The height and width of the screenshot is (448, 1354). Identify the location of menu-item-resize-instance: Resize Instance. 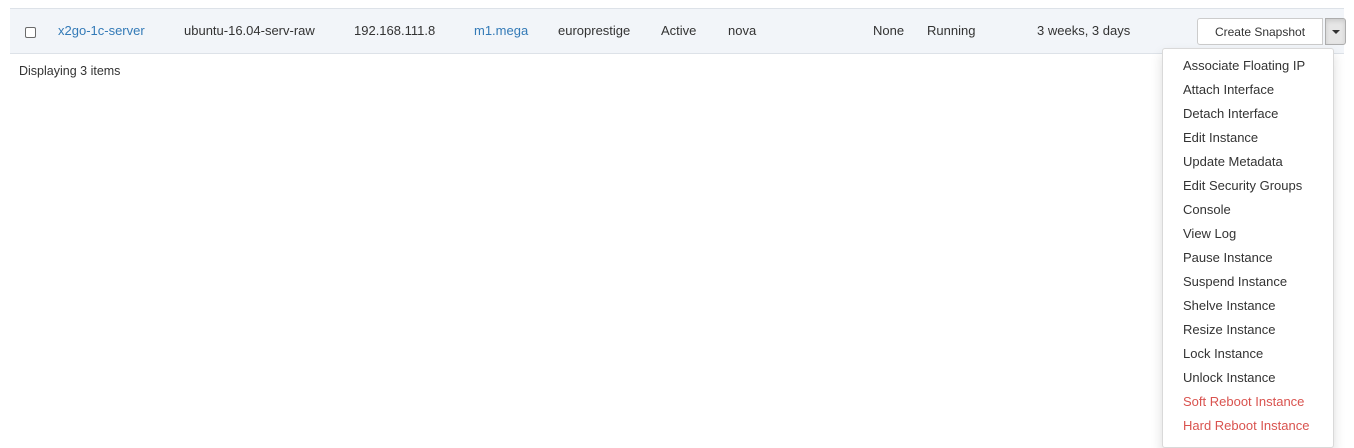
(1248, 330).